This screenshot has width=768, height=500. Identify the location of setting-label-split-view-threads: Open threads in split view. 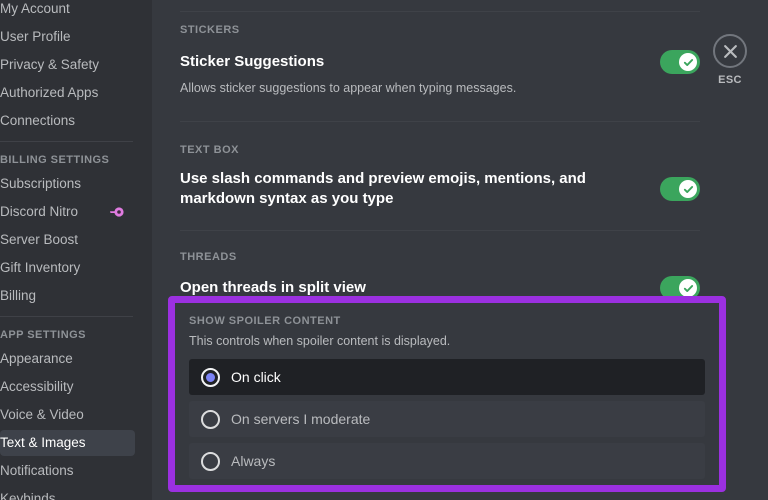
(273, 287).